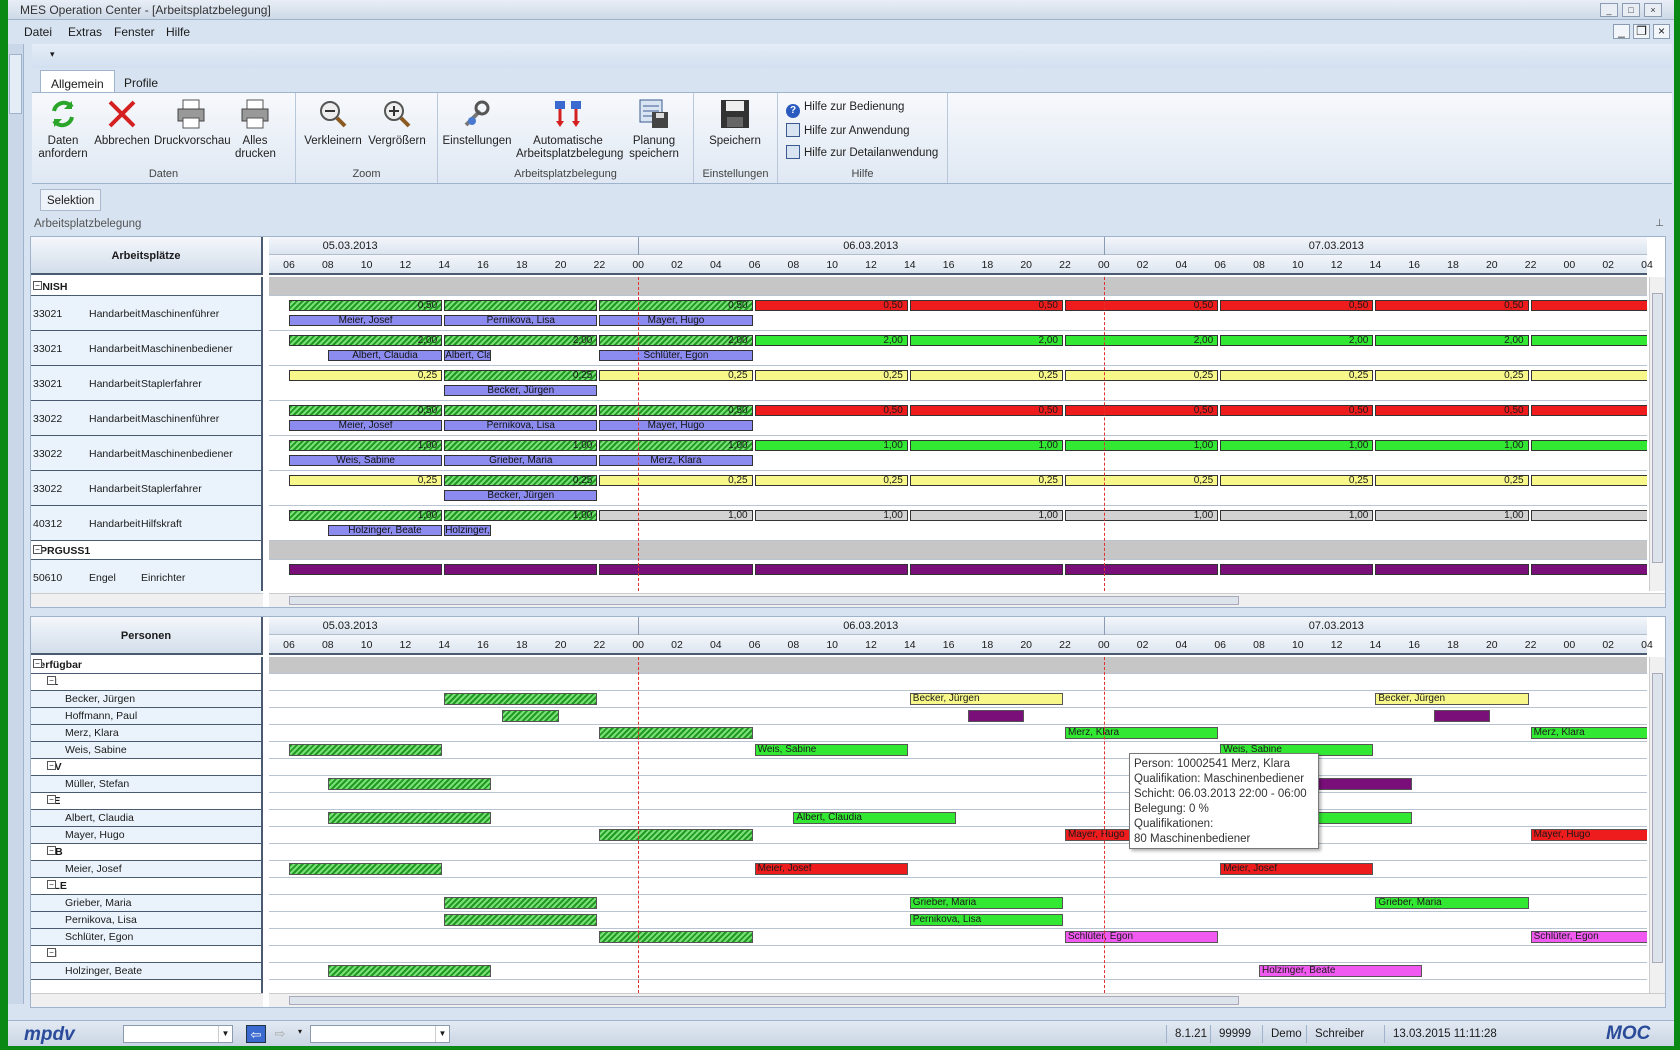  I want to click on verkleinern-button: Verkleinern, so click(333, 122).